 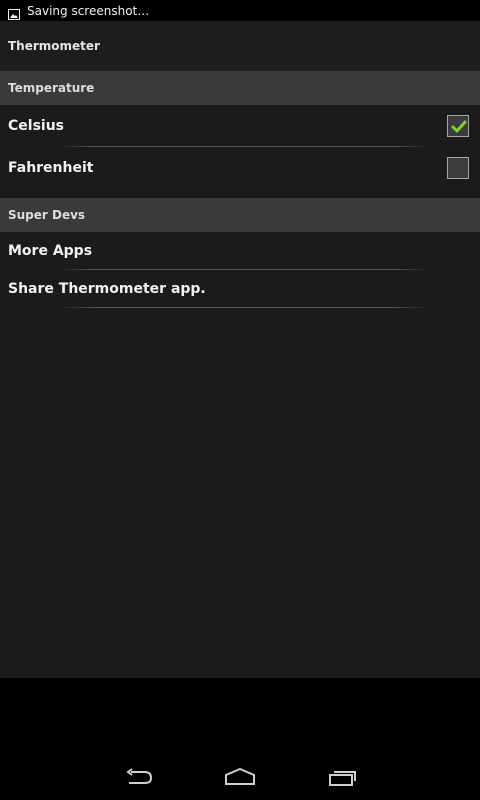 What do you see at coordinates (36, 126) in the screenshot?
I see `pref-label: Celsius` at bounding box center [36, 126].